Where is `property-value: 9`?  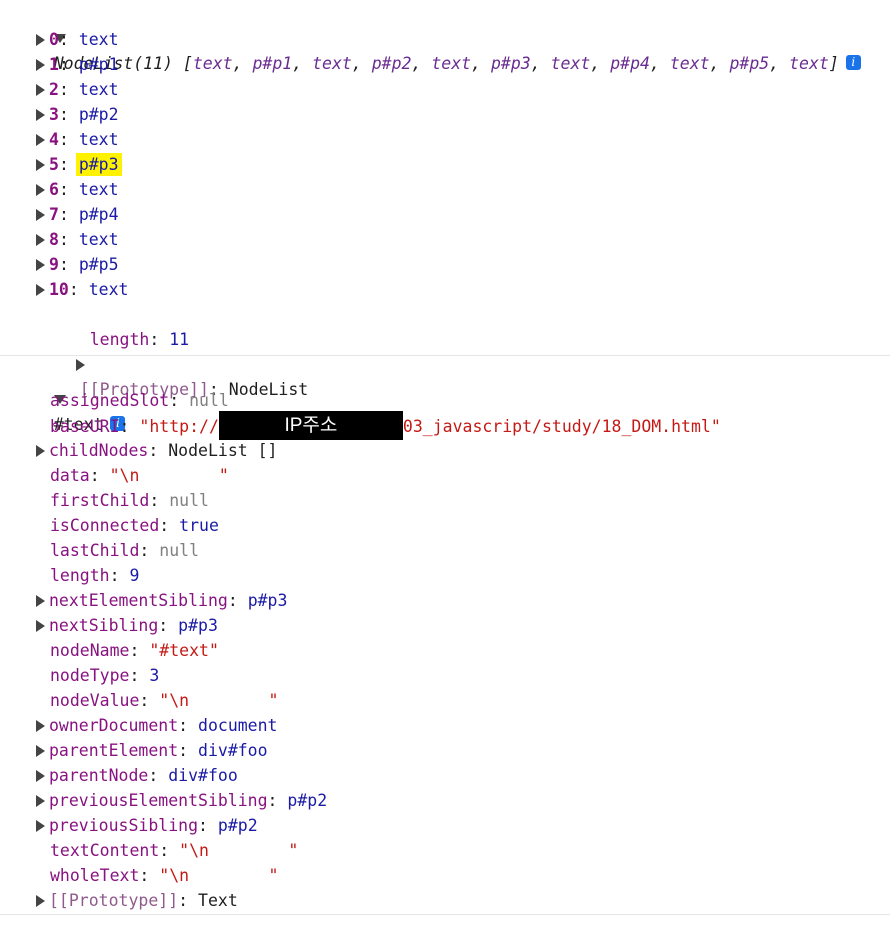 property-value: 9 is located at coordinates (134, 575).